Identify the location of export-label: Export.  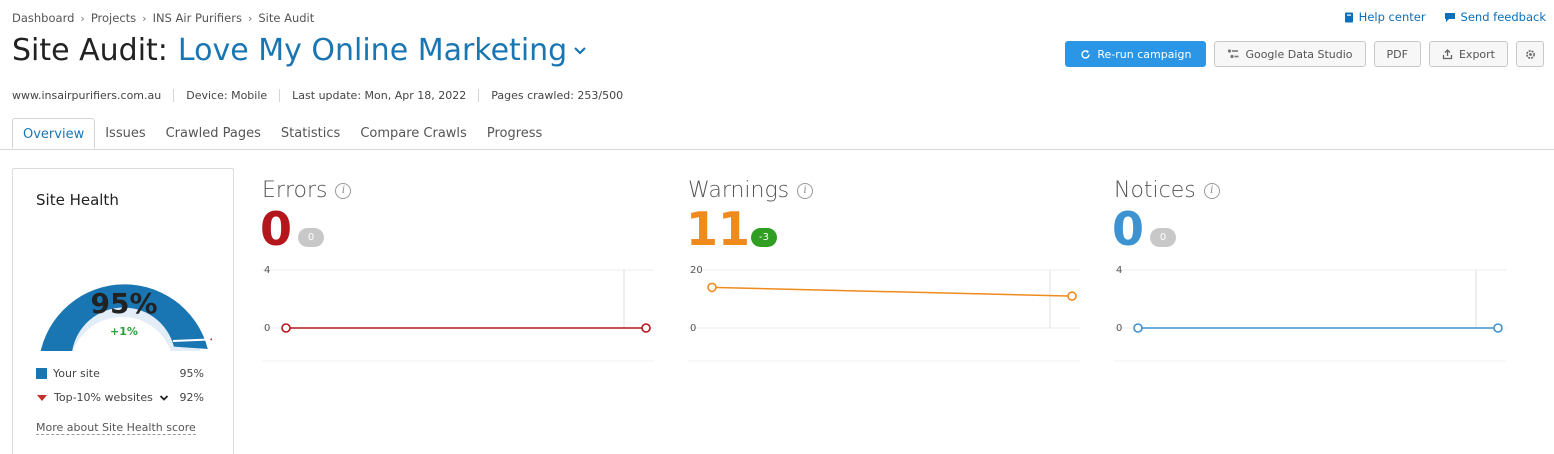
(1476, 54).